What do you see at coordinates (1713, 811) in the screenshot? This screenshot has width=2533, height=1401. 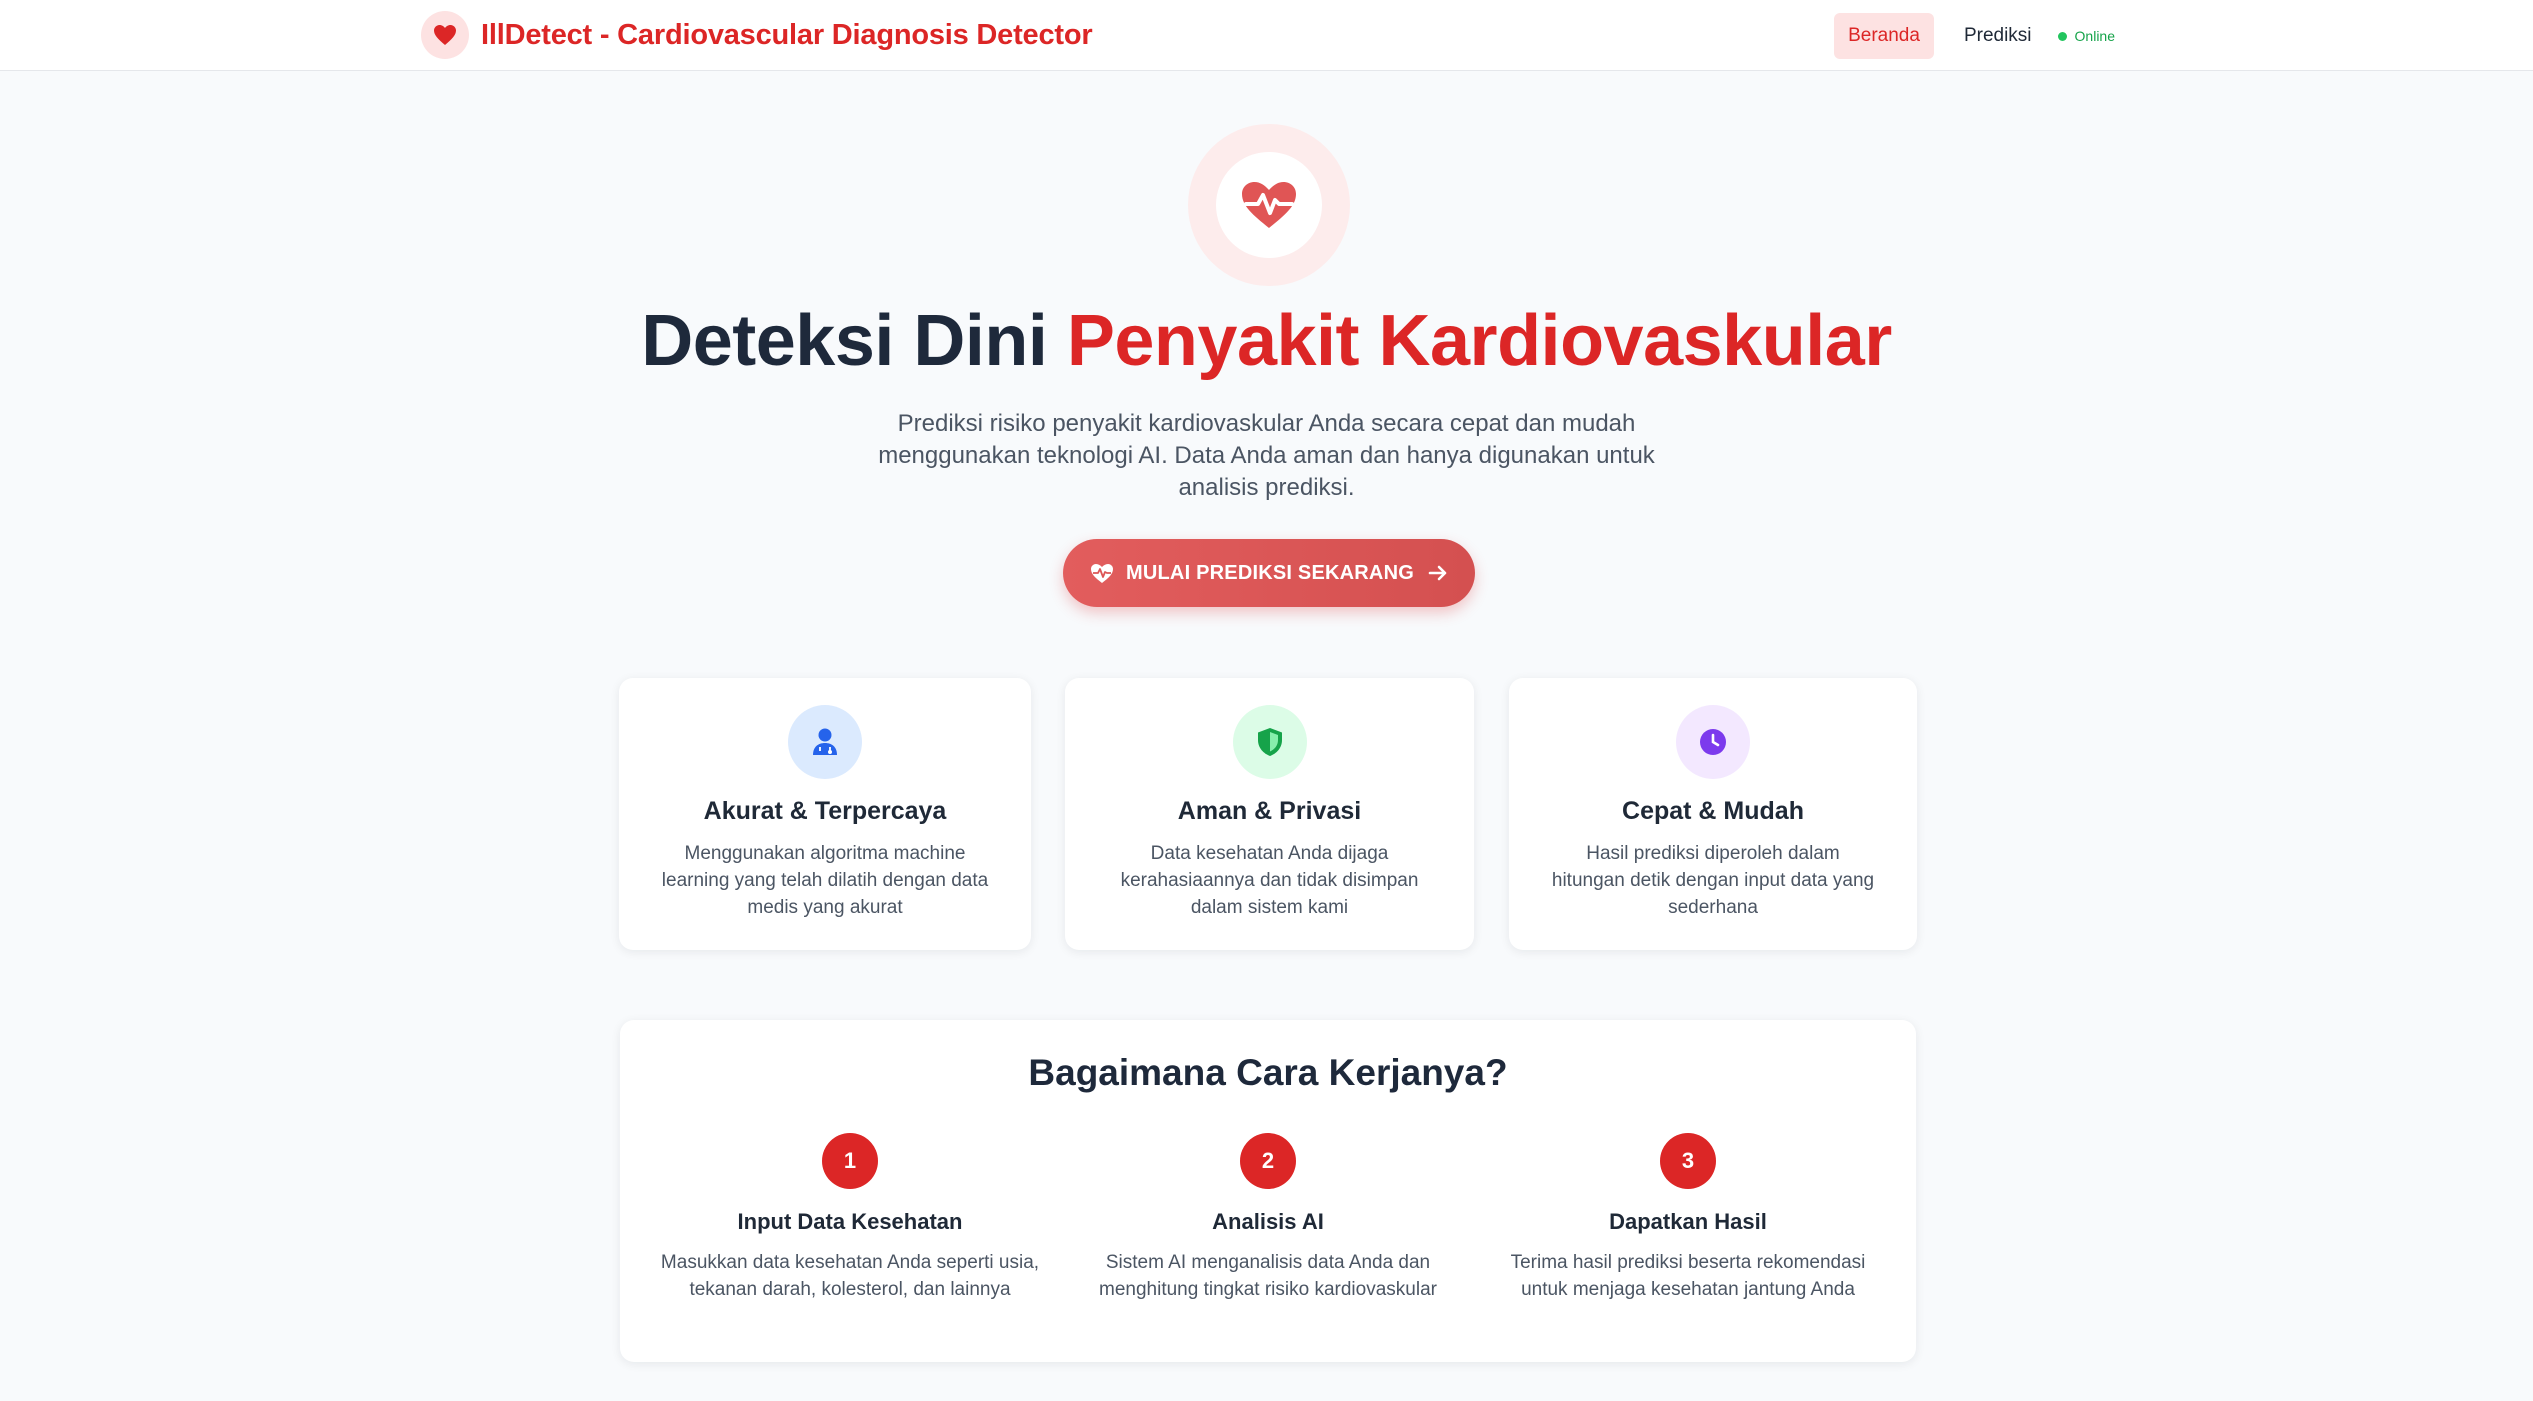 I see `feature-title: Cepat & Mudah` at bounding box center [1713, 811].